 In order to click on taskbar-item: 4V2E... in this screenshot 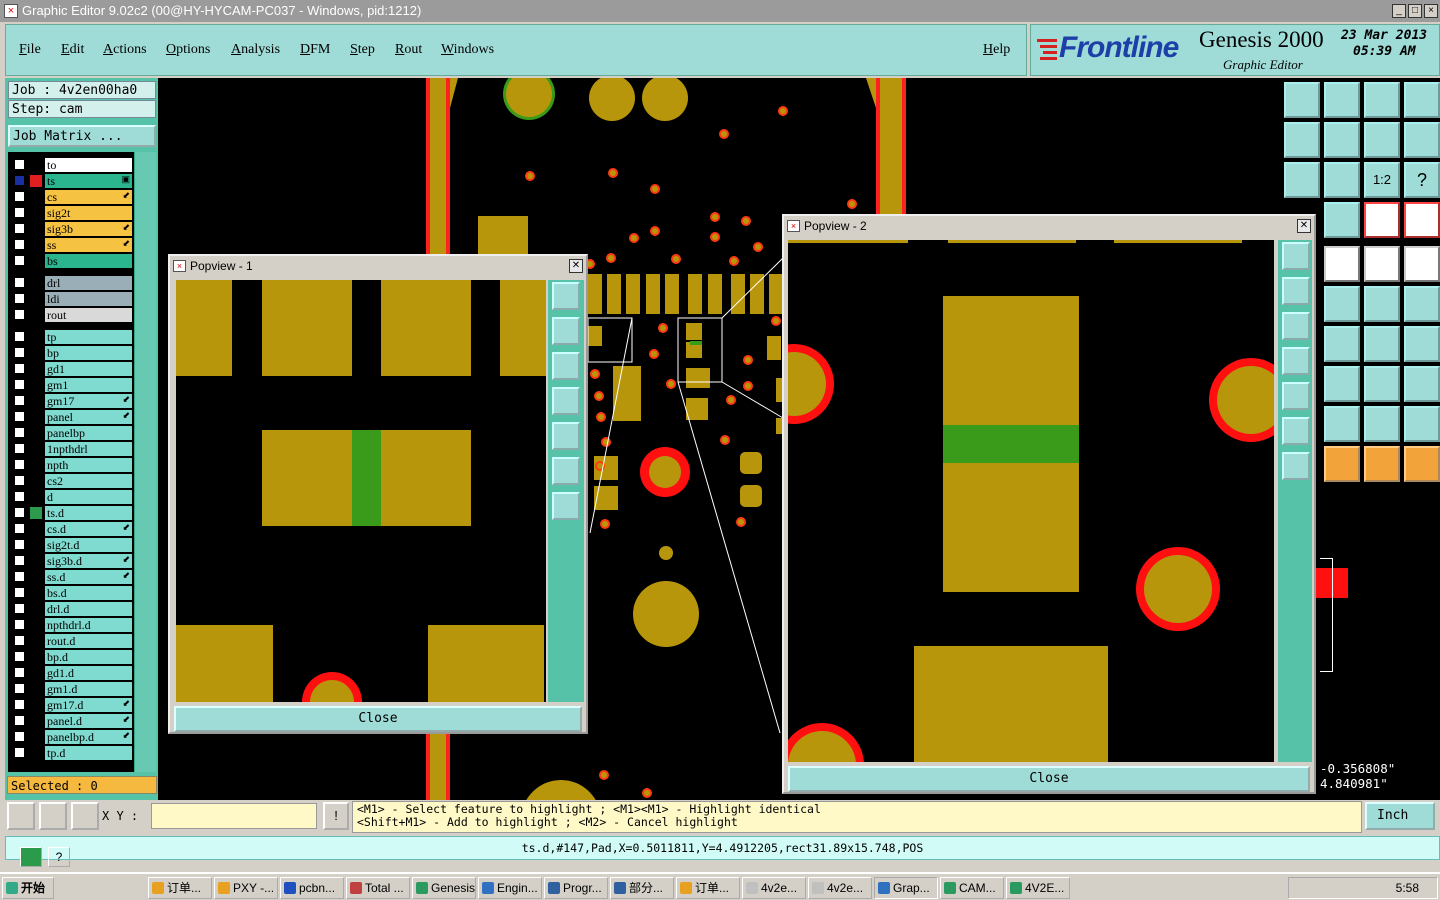, I will do `click(1038, 888)`.